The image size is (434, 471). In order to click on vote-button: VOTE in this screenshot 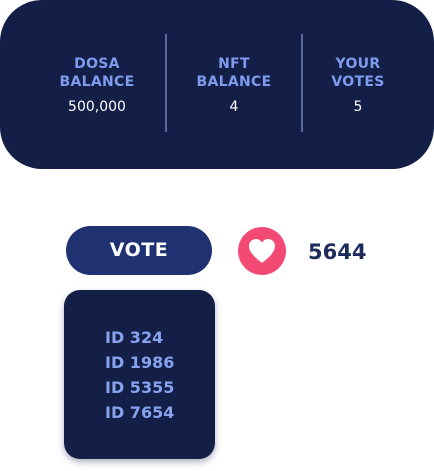, I will do `click(139, 250)`.